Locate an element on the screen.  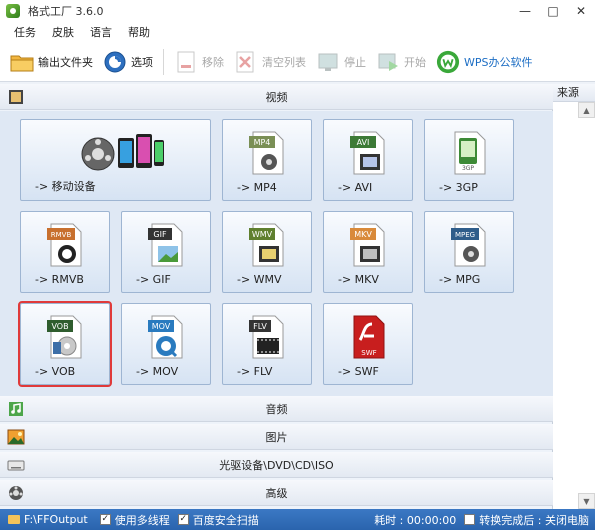
svg-text: AVI is located at coordinates (363, 142).